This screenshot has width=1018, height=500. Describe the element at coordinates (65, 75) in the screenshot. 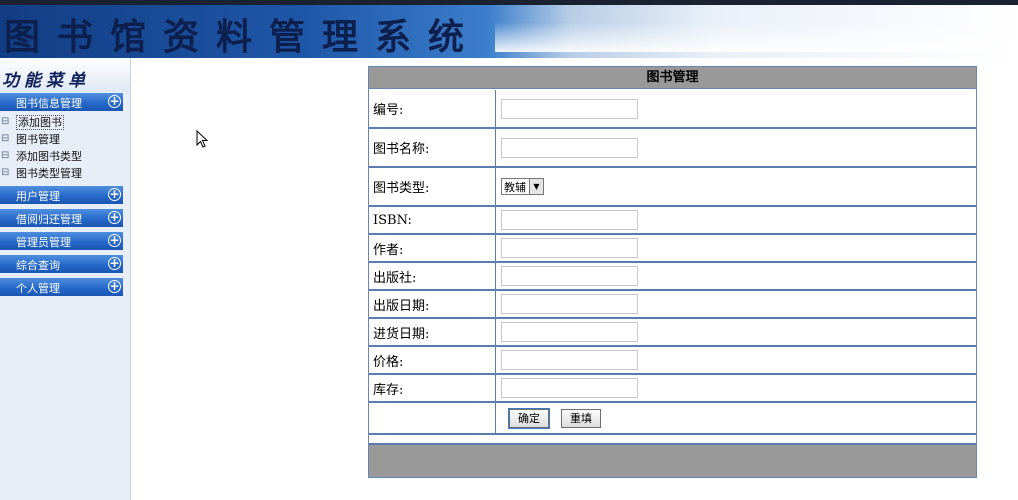

I see `menu-title: 功能菜单` at that location.